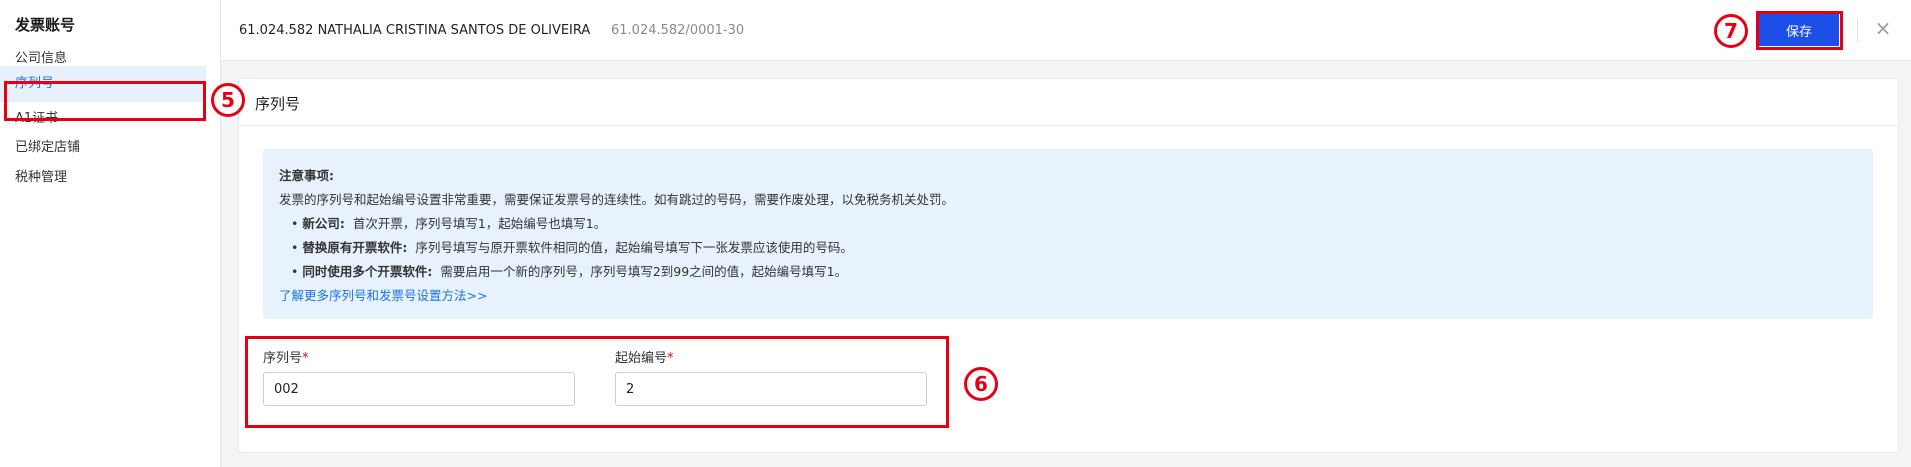  I want to click on learn-more-link: 了解更多序列号和发票号设置方法>>, so click(383, 294).